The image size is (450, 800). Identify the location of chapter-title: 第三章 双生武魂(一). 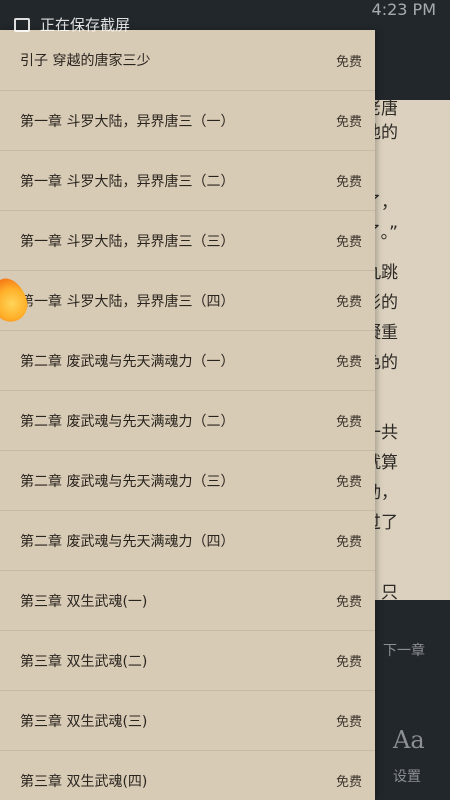
(84, 601).